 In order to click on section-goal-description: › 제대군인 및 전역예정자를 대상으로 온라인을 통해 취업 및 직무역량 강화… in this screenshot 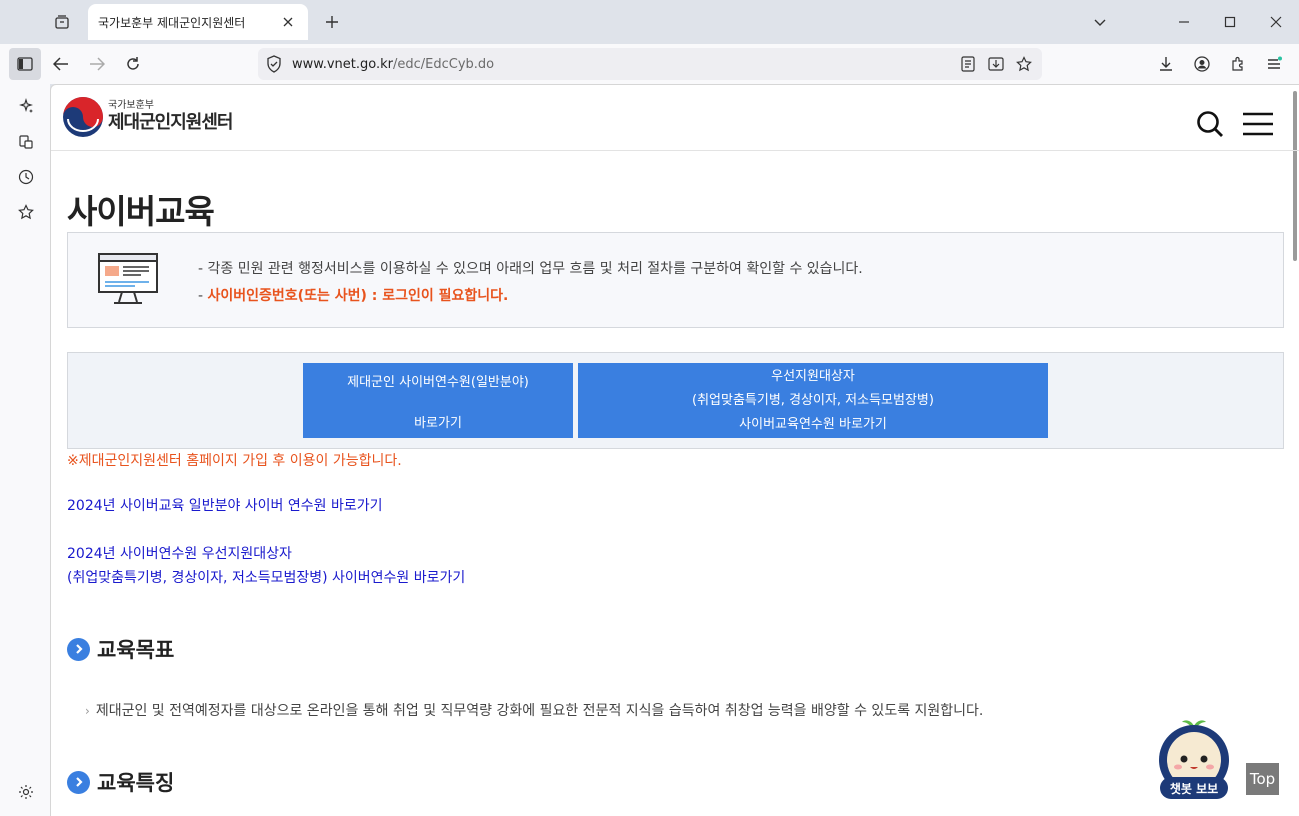, I will do `click(534, 710)`.